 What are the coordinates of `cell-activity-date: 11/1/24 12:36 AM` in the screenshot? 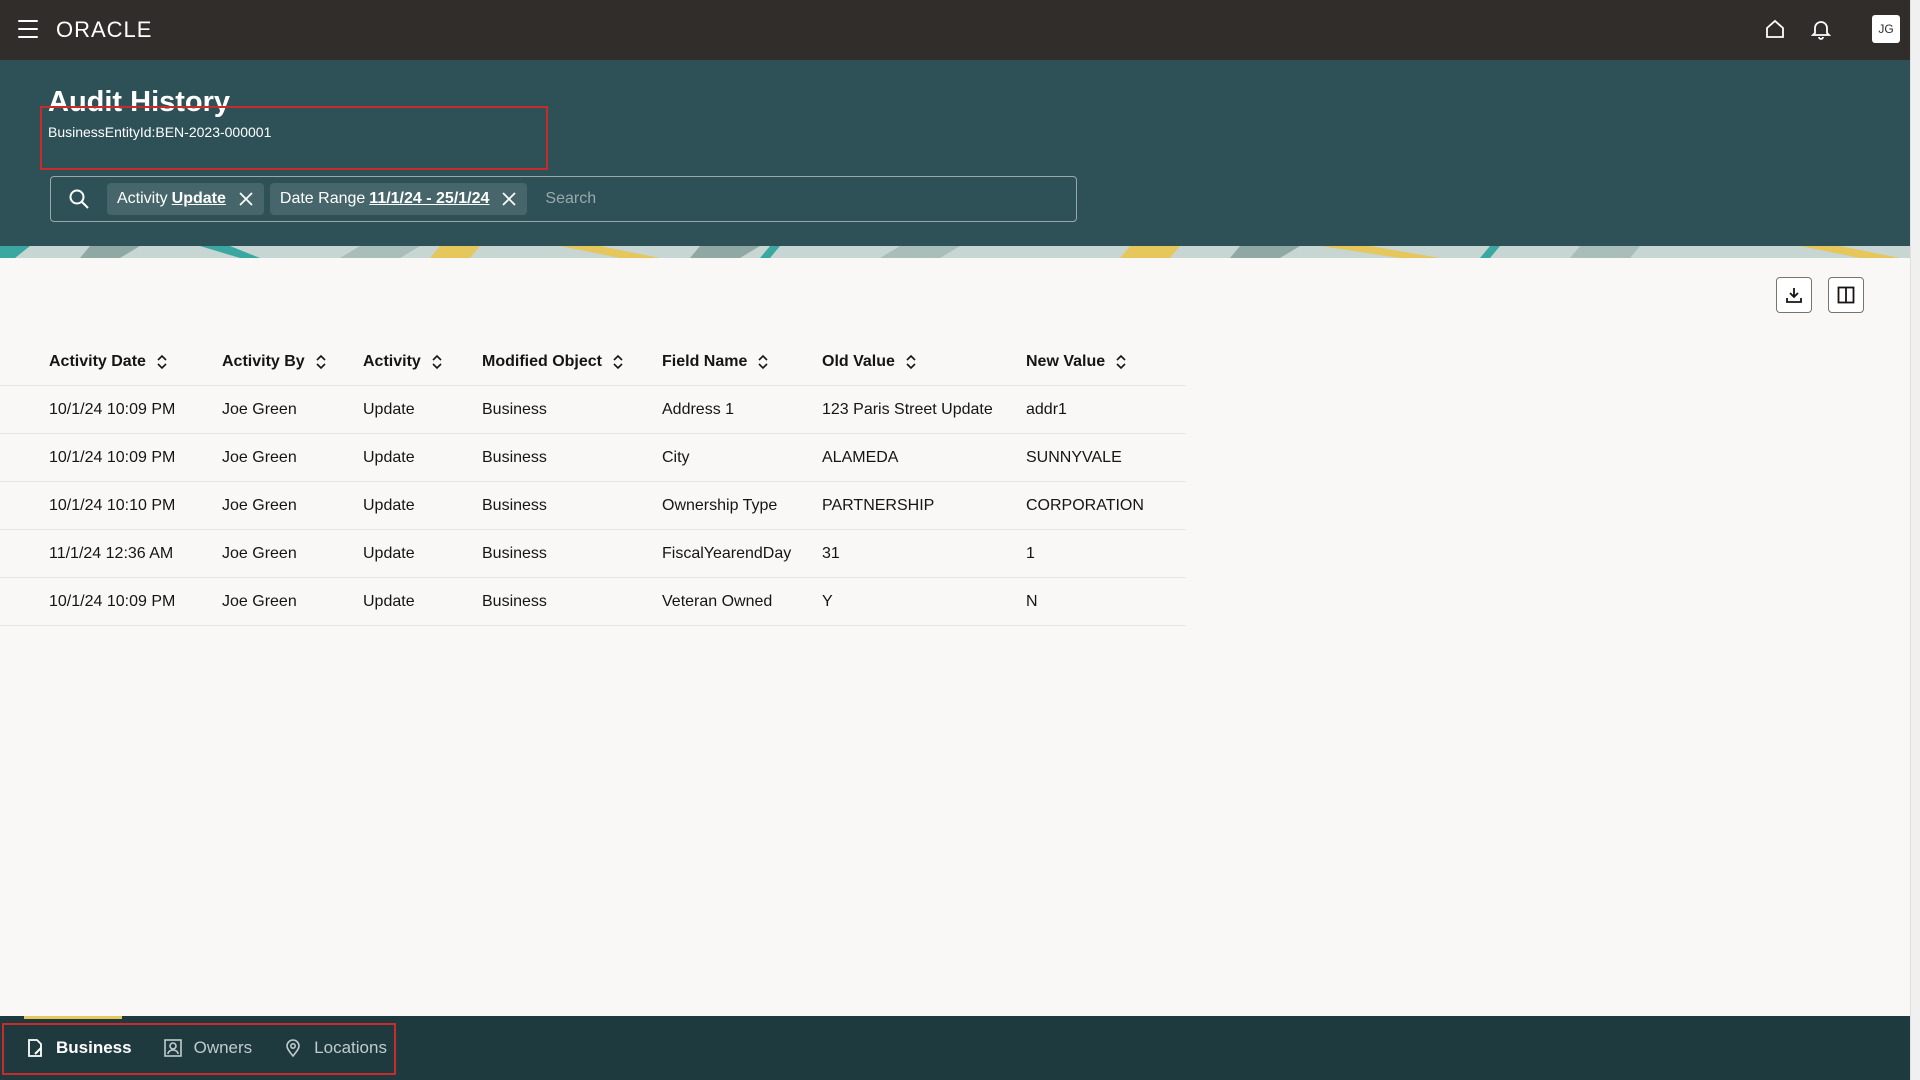 It's located at (111, 553).